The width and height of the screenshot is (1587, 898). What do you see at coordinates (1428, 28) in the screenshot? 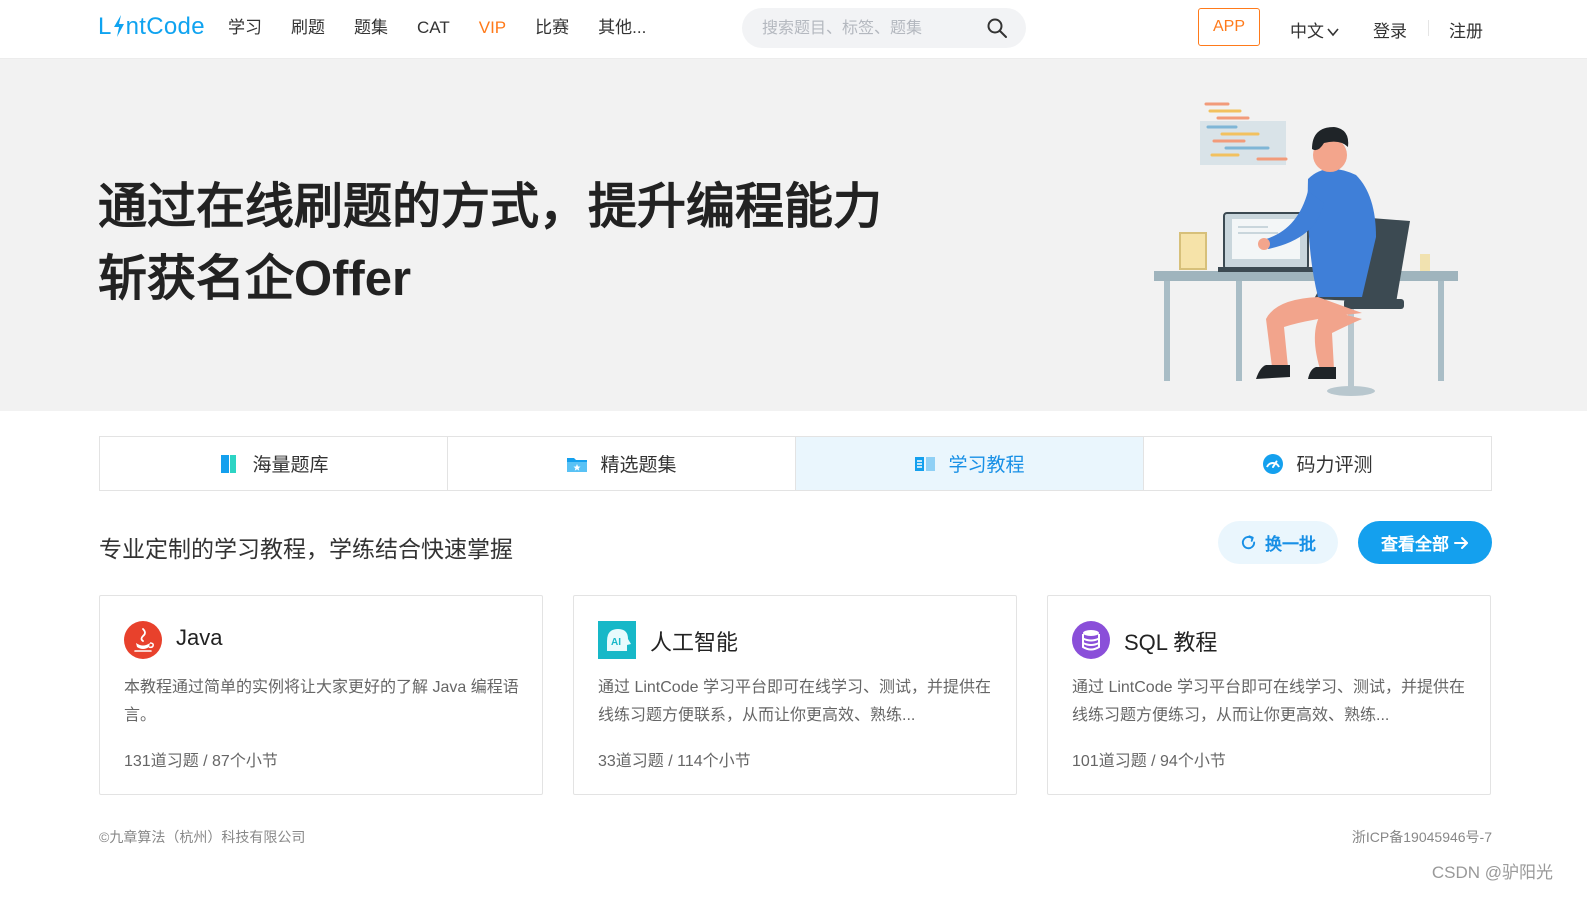
I see `header-divider` at bounding box center [1428, 28].